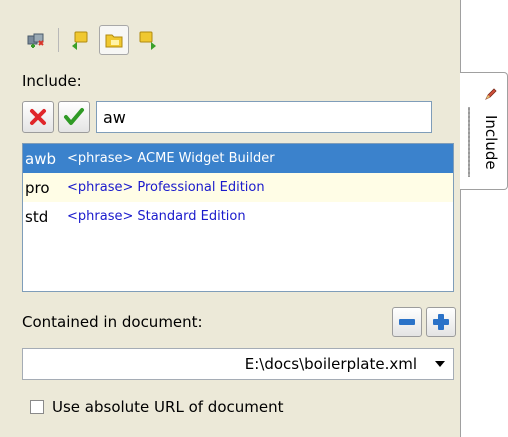 Image resolution: width=508 pixels, height=437 pixels. What do you see at coordinates (330, 364) in the screenshot?
I see `document-path: E:\docs\boilerplate.xml` at bounding box center [330, 364].